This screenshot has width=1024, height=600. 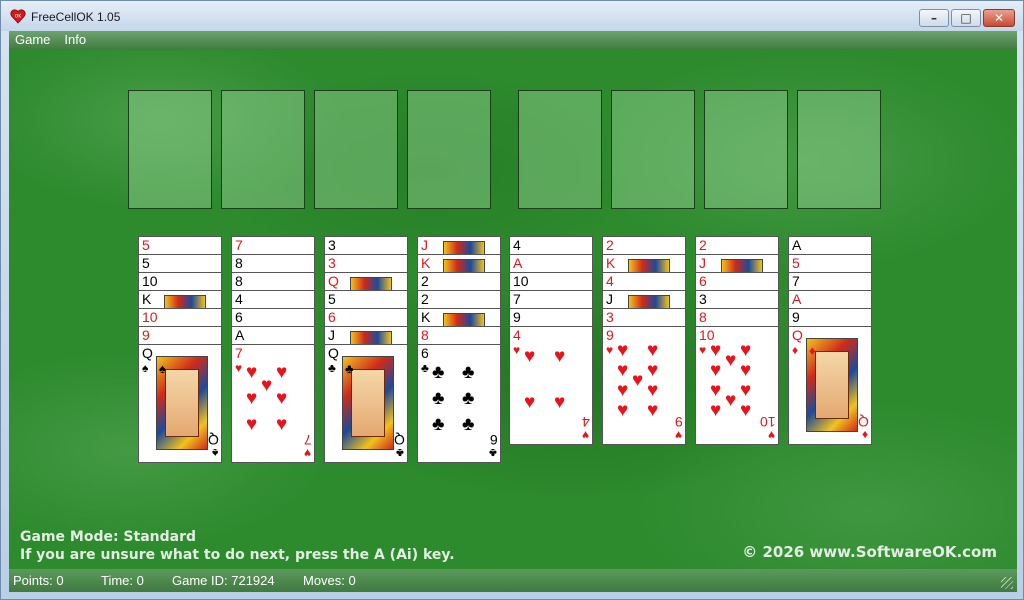 I want to click on resize-grip, so click(x=1007, y=583).